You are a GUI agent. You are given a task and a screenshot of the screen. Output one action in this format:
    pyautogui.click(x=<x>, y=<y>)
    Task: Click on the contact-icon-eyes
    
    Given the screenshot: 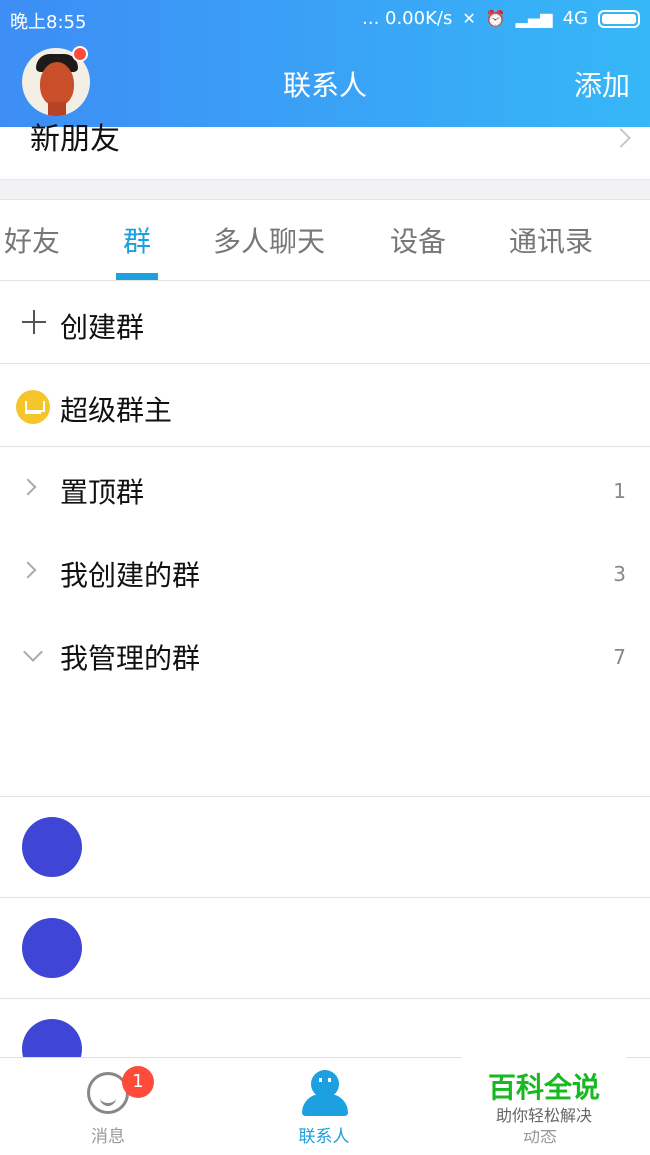 What is the action you would take?
    pyautogui.click(x=325, y=1080)
    